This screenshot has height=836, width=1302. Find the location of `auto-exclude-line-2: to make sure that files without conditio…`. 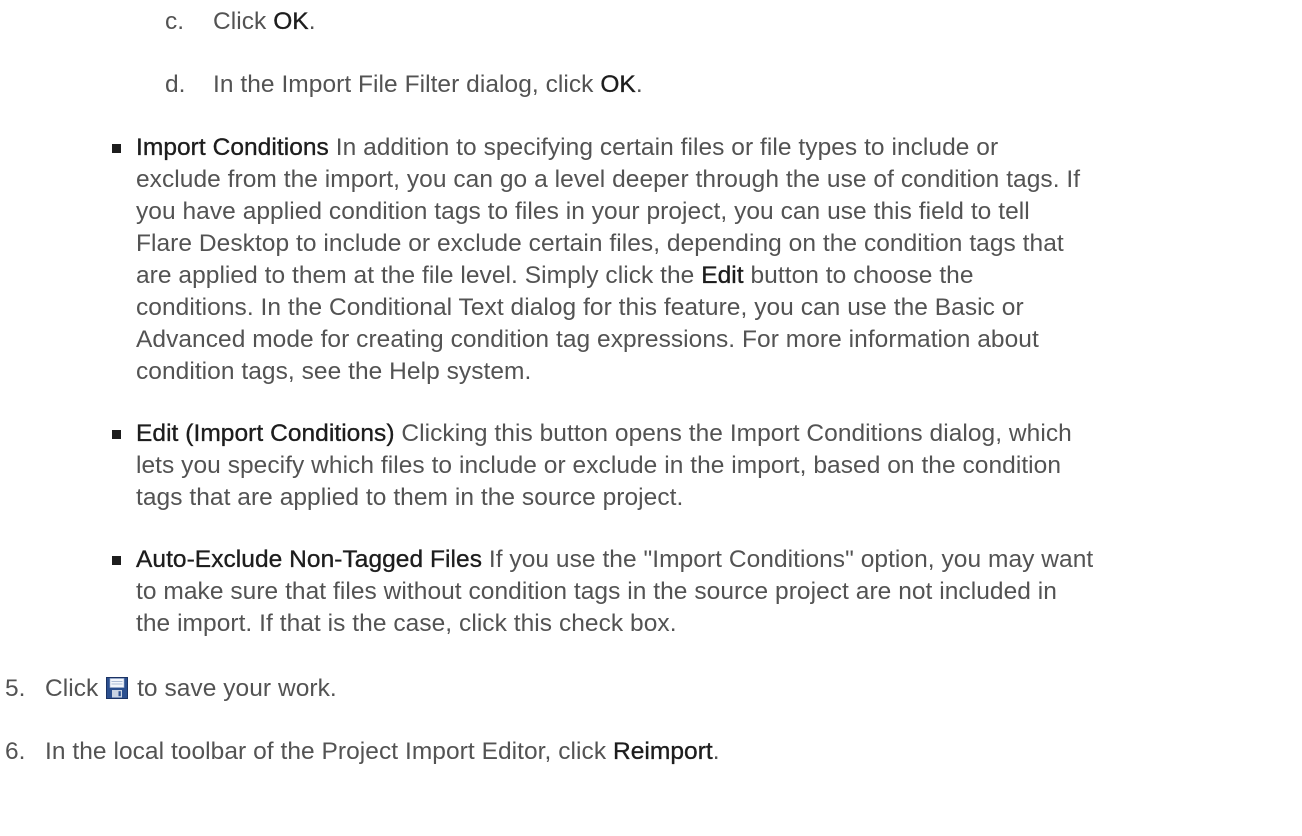

auto-exclude-line-2: to make sure that files without conditio… is located at coordinates (596, 591).